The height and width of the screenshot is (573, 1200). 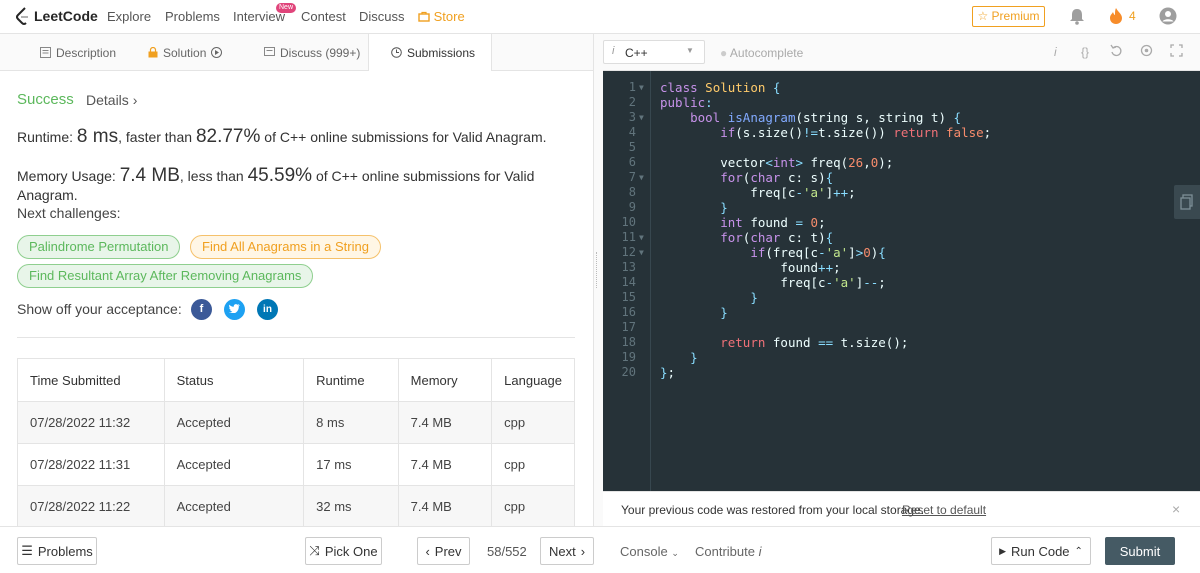 I want to click on logo-text: LeetCode, so click(x=66, y=16).